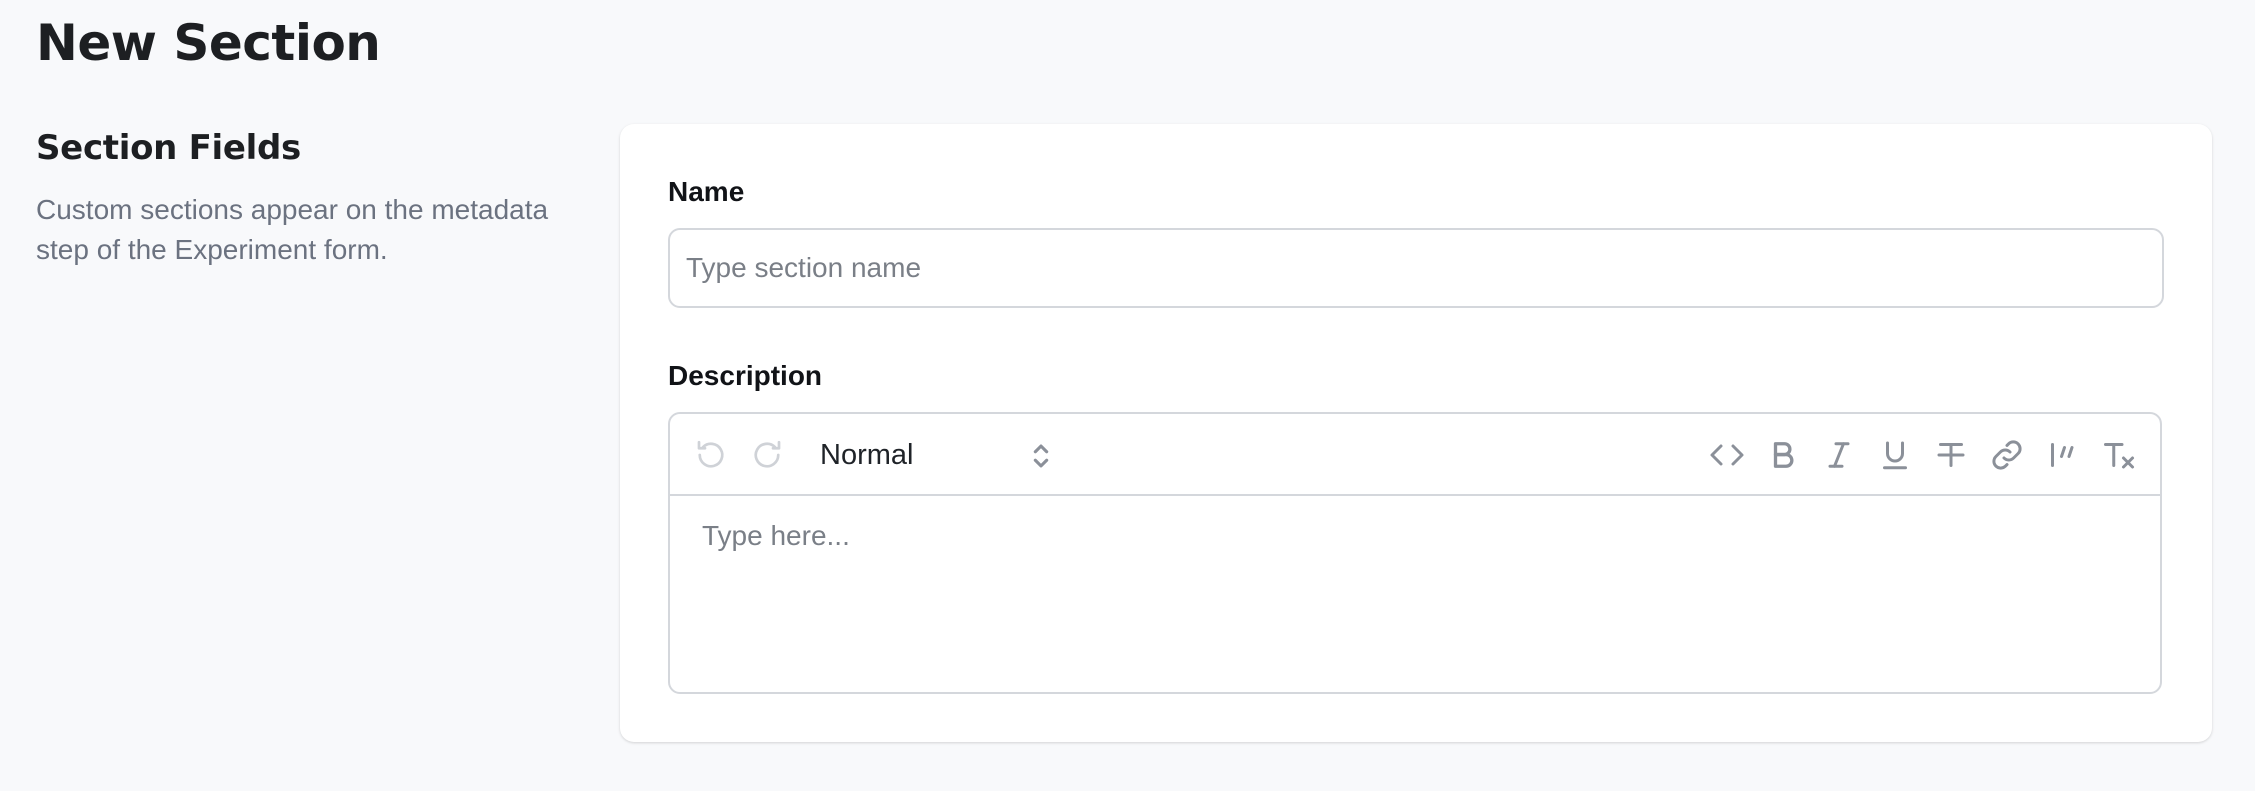  I want to click on chevron-up-down-icon, so click(1041, 456).